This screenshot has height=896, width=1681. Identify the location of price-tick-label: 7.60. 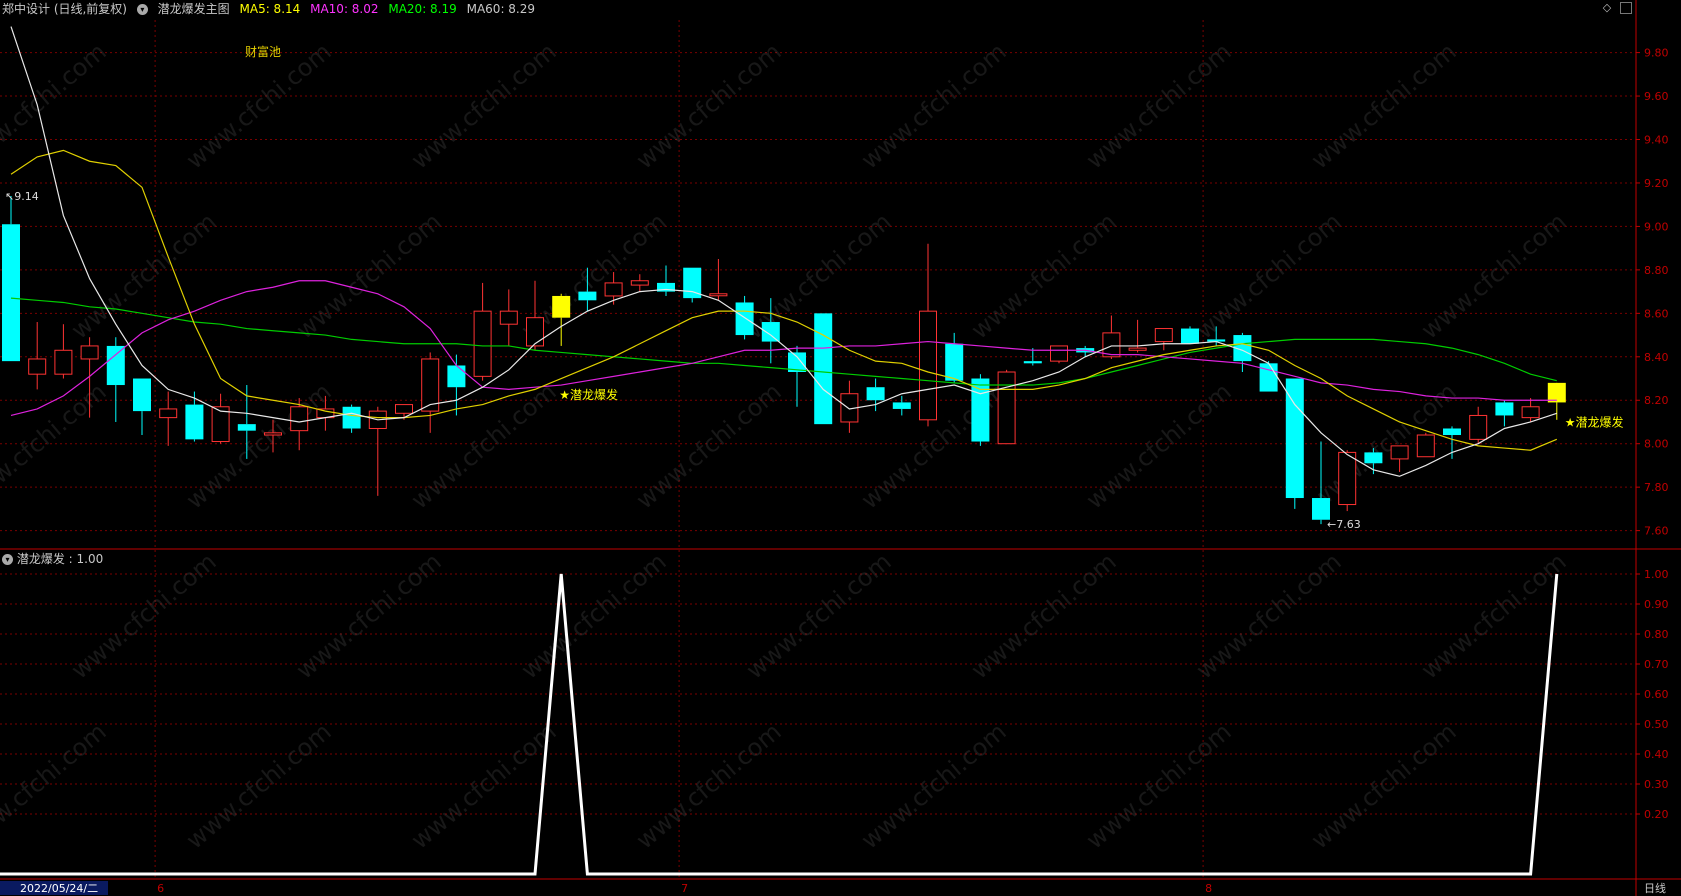
(1656, 531).